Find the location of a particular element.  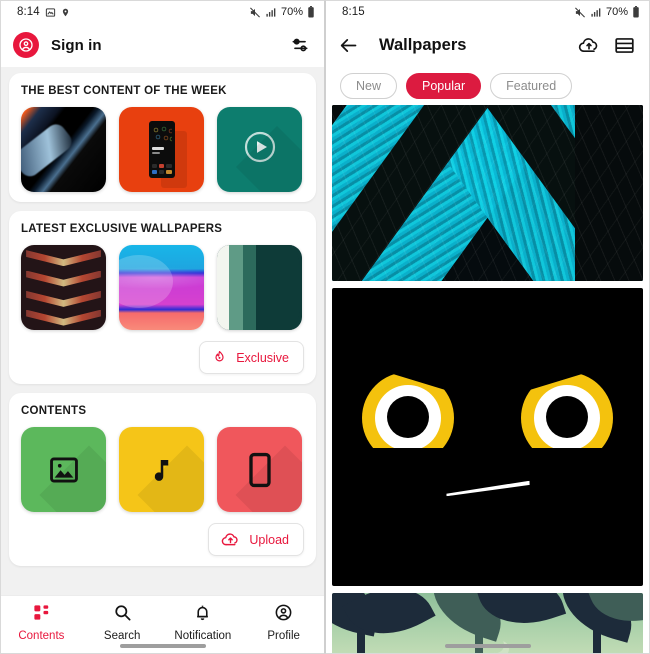

tile-themes-category is located at coordinates (259, 469).